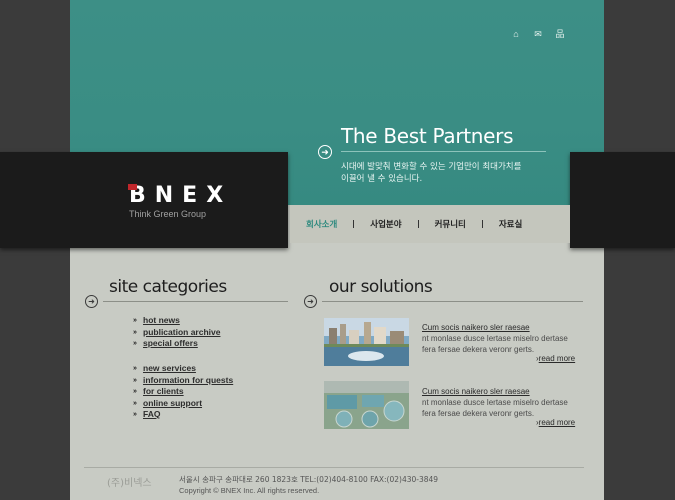 The image size is (675, 500). I want to click on list-item: » publication archive, so click(176, 333).